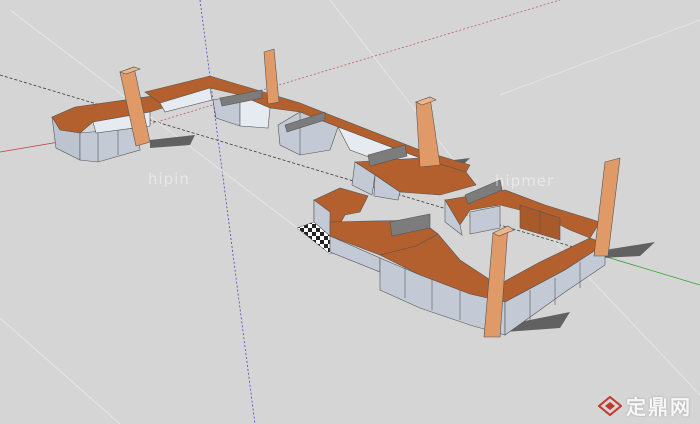  What do you see at coordinates (659, 407) in the screenshot?
I see `brand-text: 定鼎网` at bounding box center [659, 407].